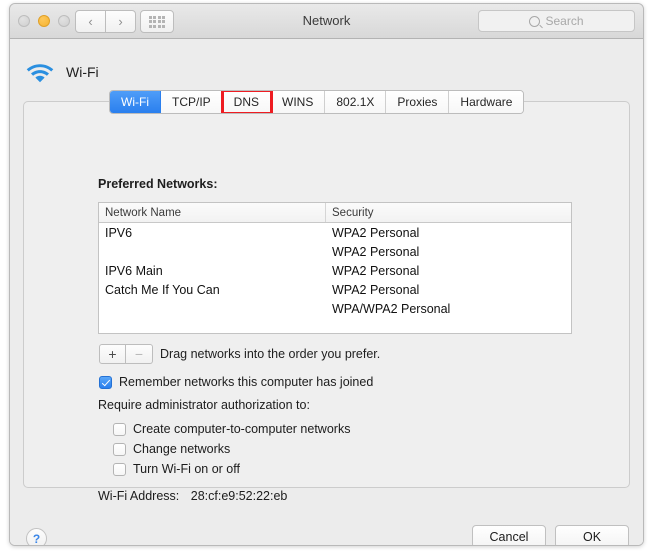  I want to click on service-name: Wi-Fi, so click(82, 71).